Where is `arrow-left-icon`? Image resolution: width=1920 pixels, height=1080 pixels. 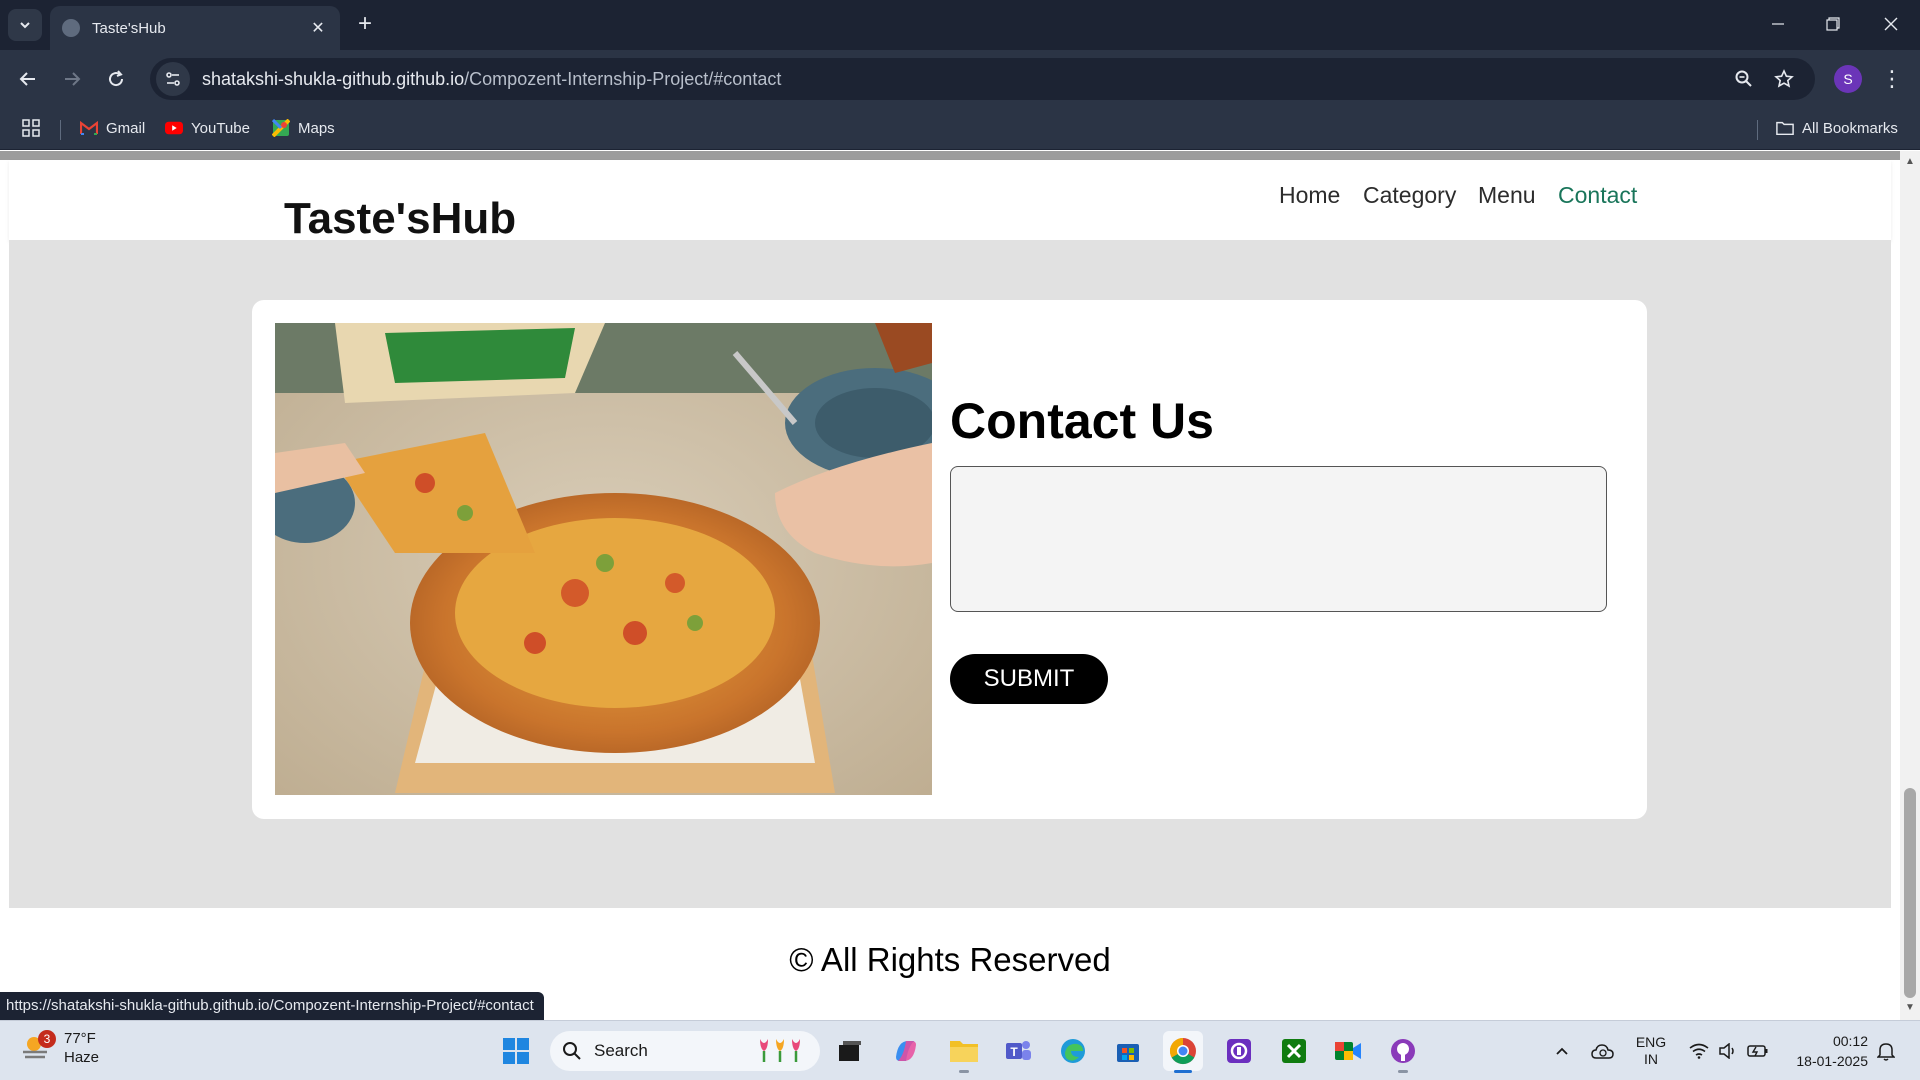
arrow-left-icon is located at coordinates (27, 79).